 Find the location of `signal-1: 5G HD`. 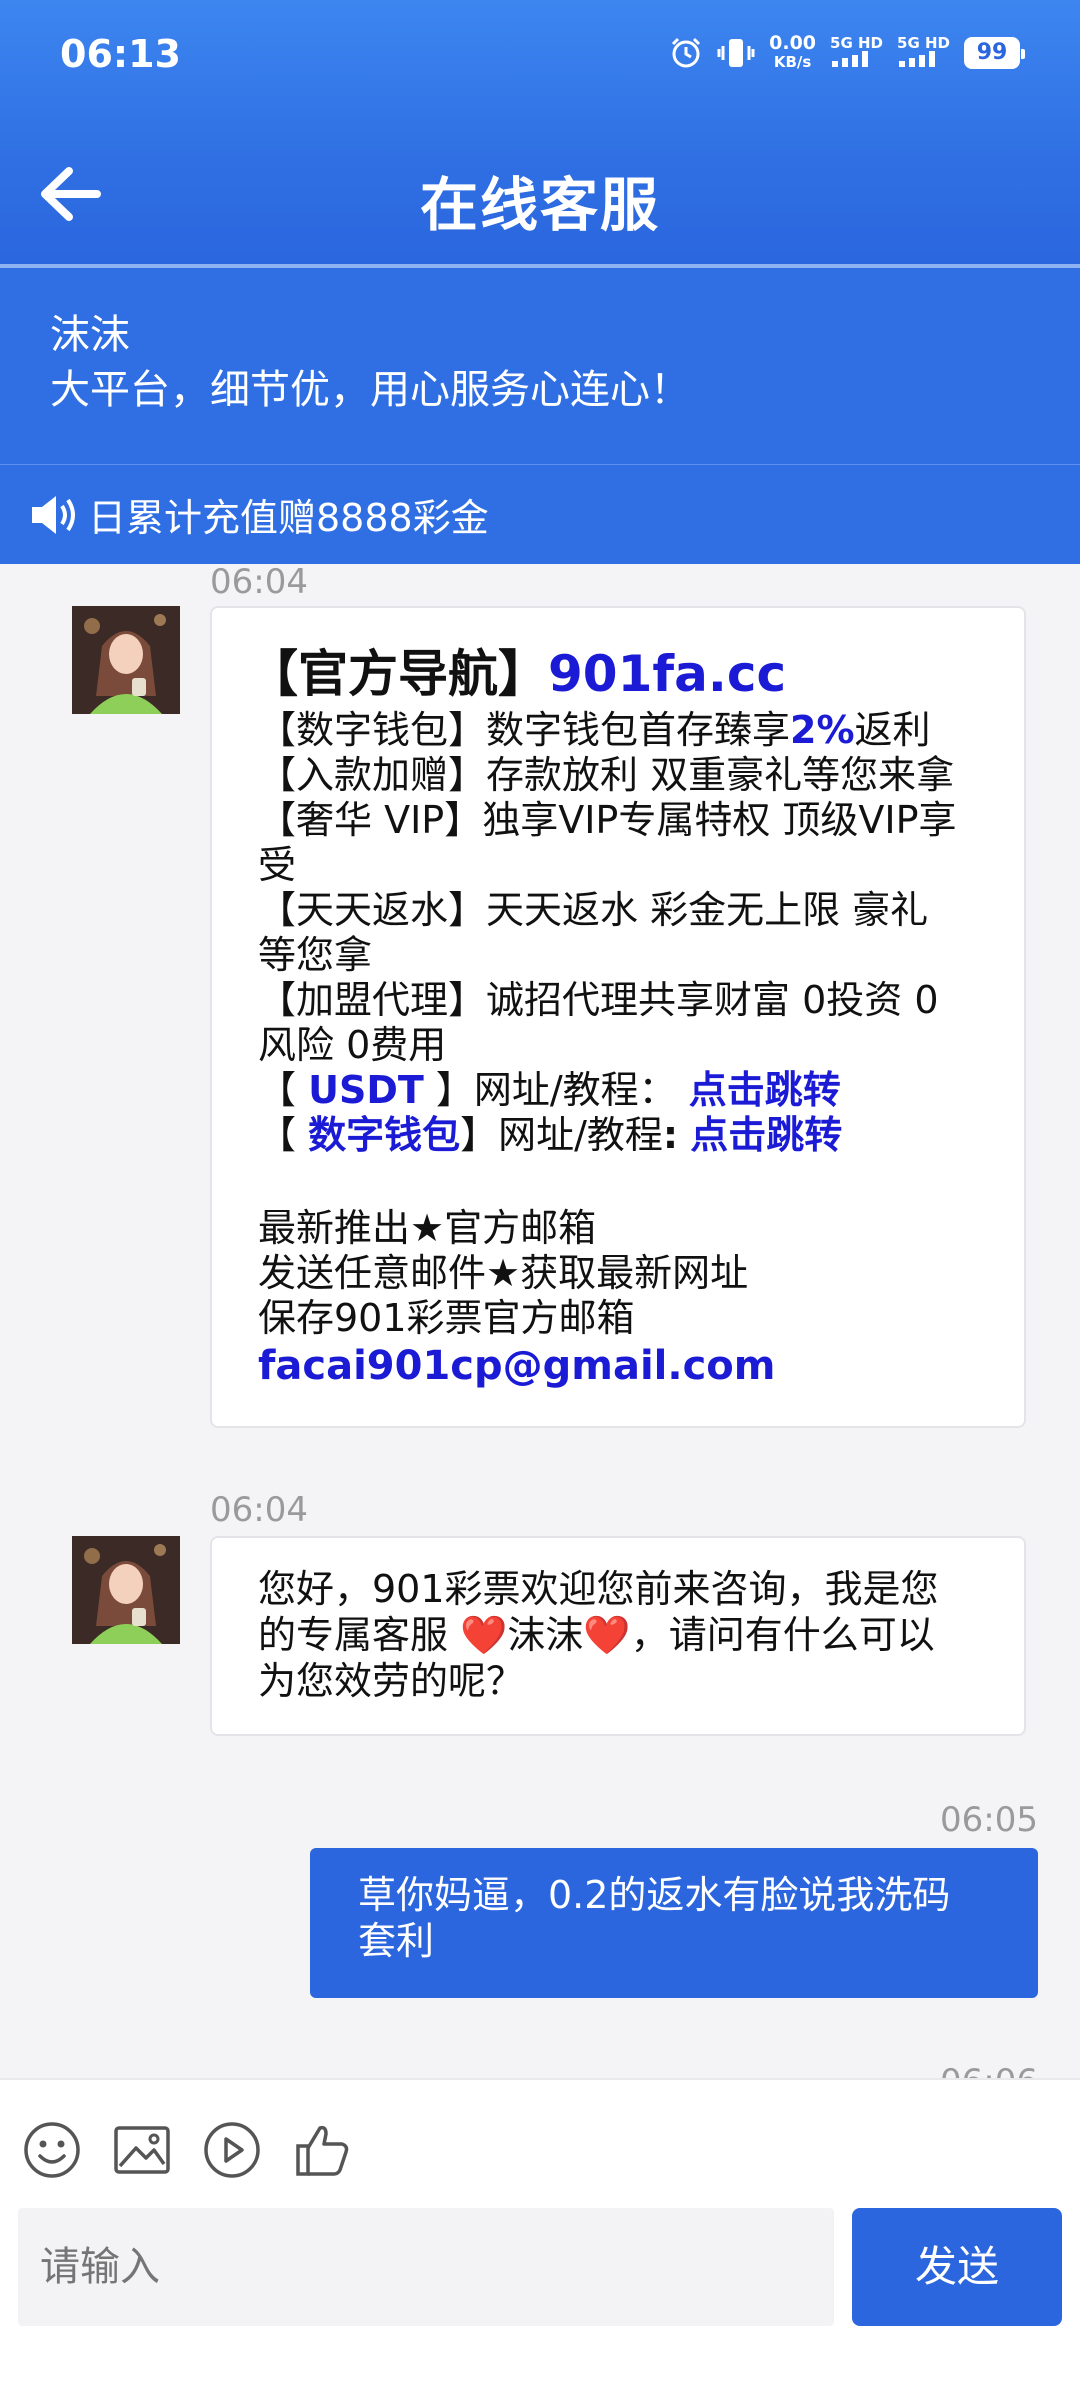

signal-1: 5G HD is located at coordinates (856, 53).